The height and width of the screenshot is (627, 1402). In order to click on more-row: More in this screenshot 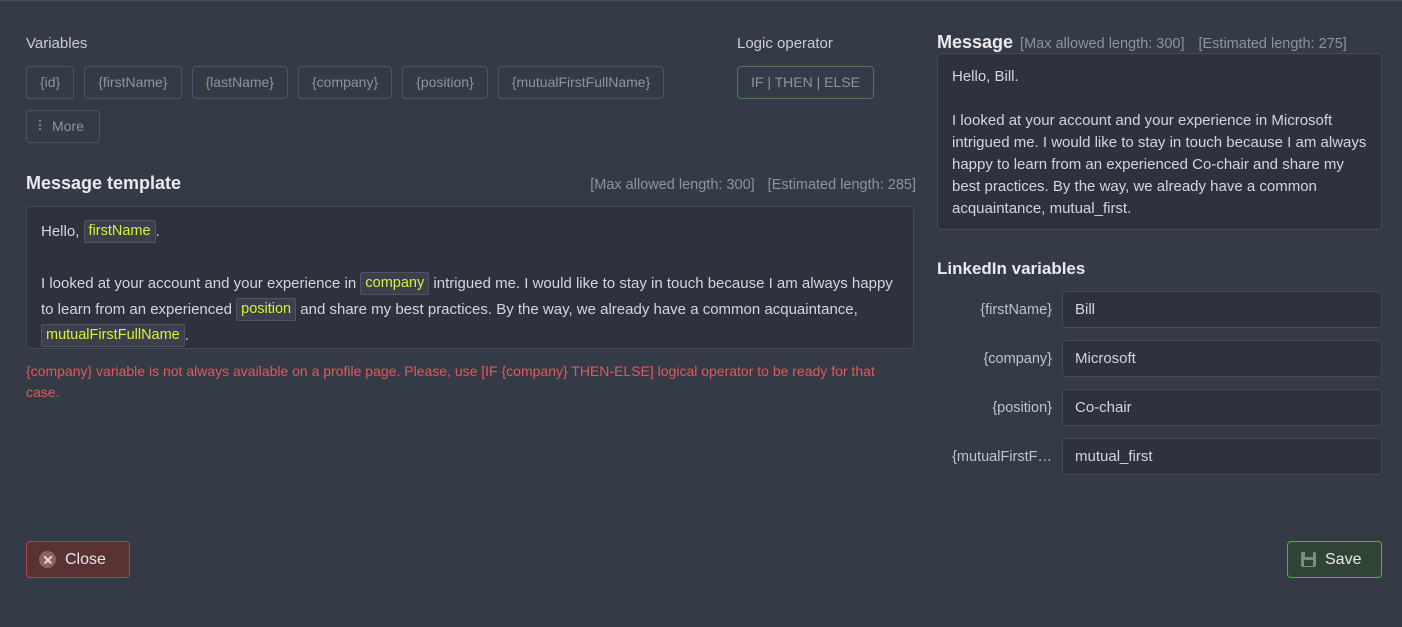, I will do `click(471, 126)`.